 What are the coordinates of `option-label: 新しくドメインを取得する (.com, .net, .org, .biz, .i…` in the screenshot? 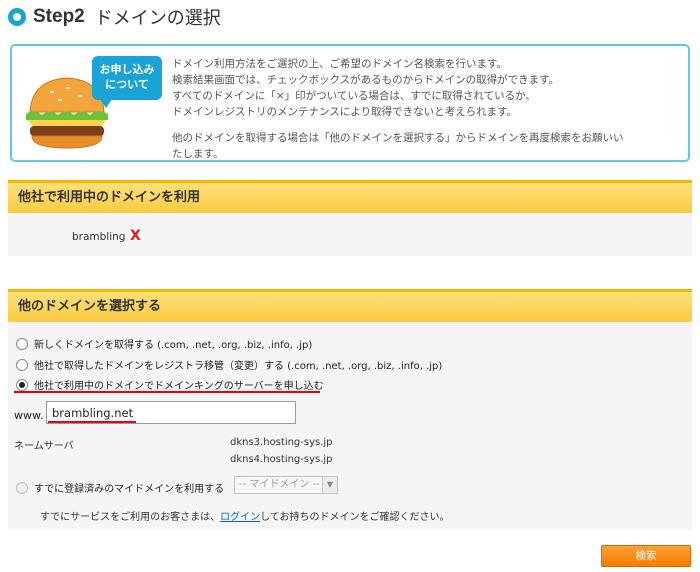 It's located at (173, 345).